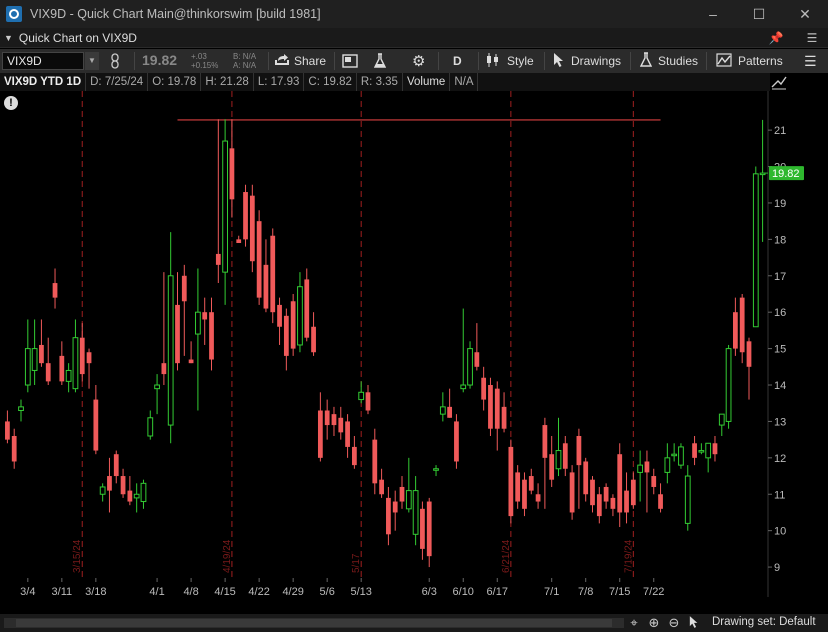 Image resolution: width=828 pixels, height=632 pixels. I want to click on scrollbar-thumb, so click(314, 623).